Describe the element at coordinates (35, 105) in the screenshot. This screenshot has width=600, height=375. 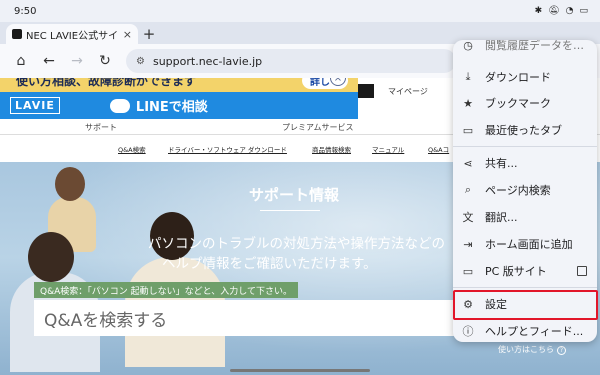
I see `lavie-logo: LAVIE` at that location.